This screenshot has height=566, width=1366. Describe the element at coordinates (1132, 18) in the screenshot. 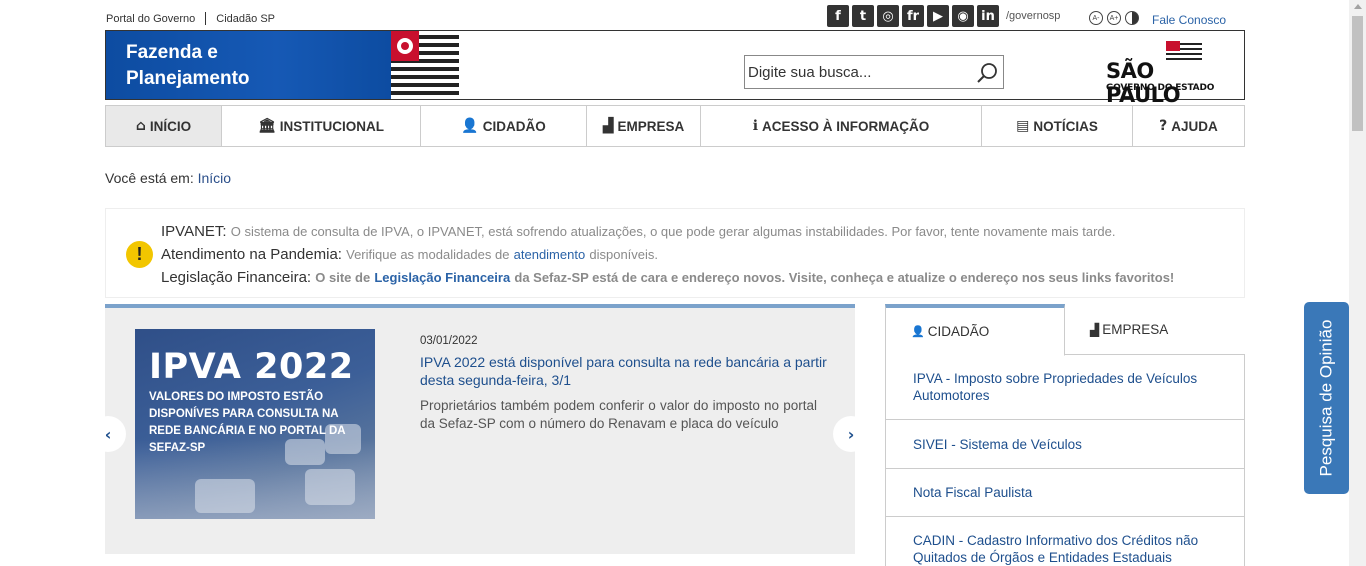

I see `contrast-icon` at that location.